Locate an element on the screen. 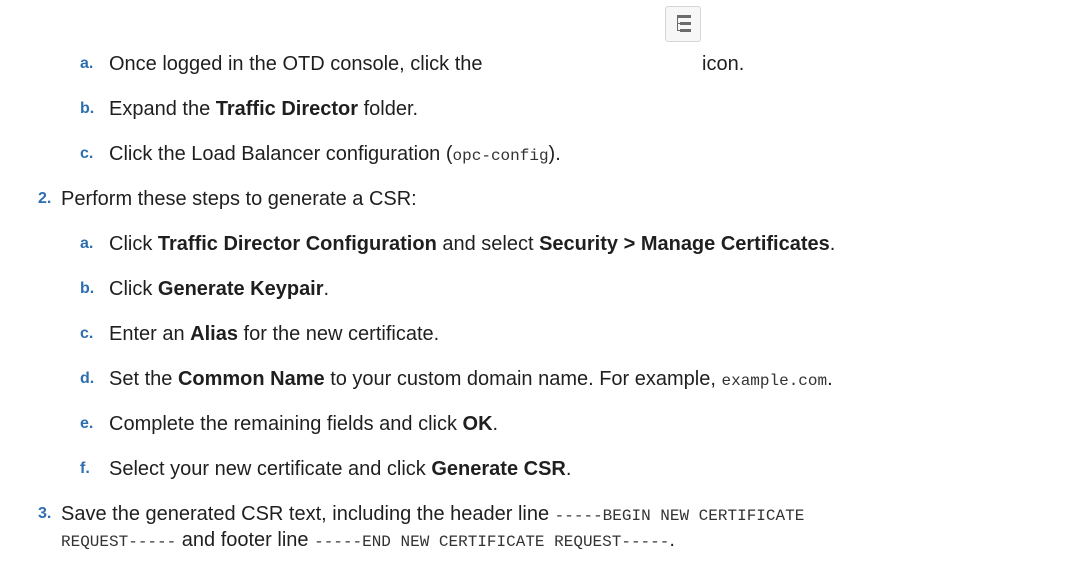 This screenshot has width=1090, height=584. step-text: Expand the Traffic Director folder. is located at coordinates (263, 109).